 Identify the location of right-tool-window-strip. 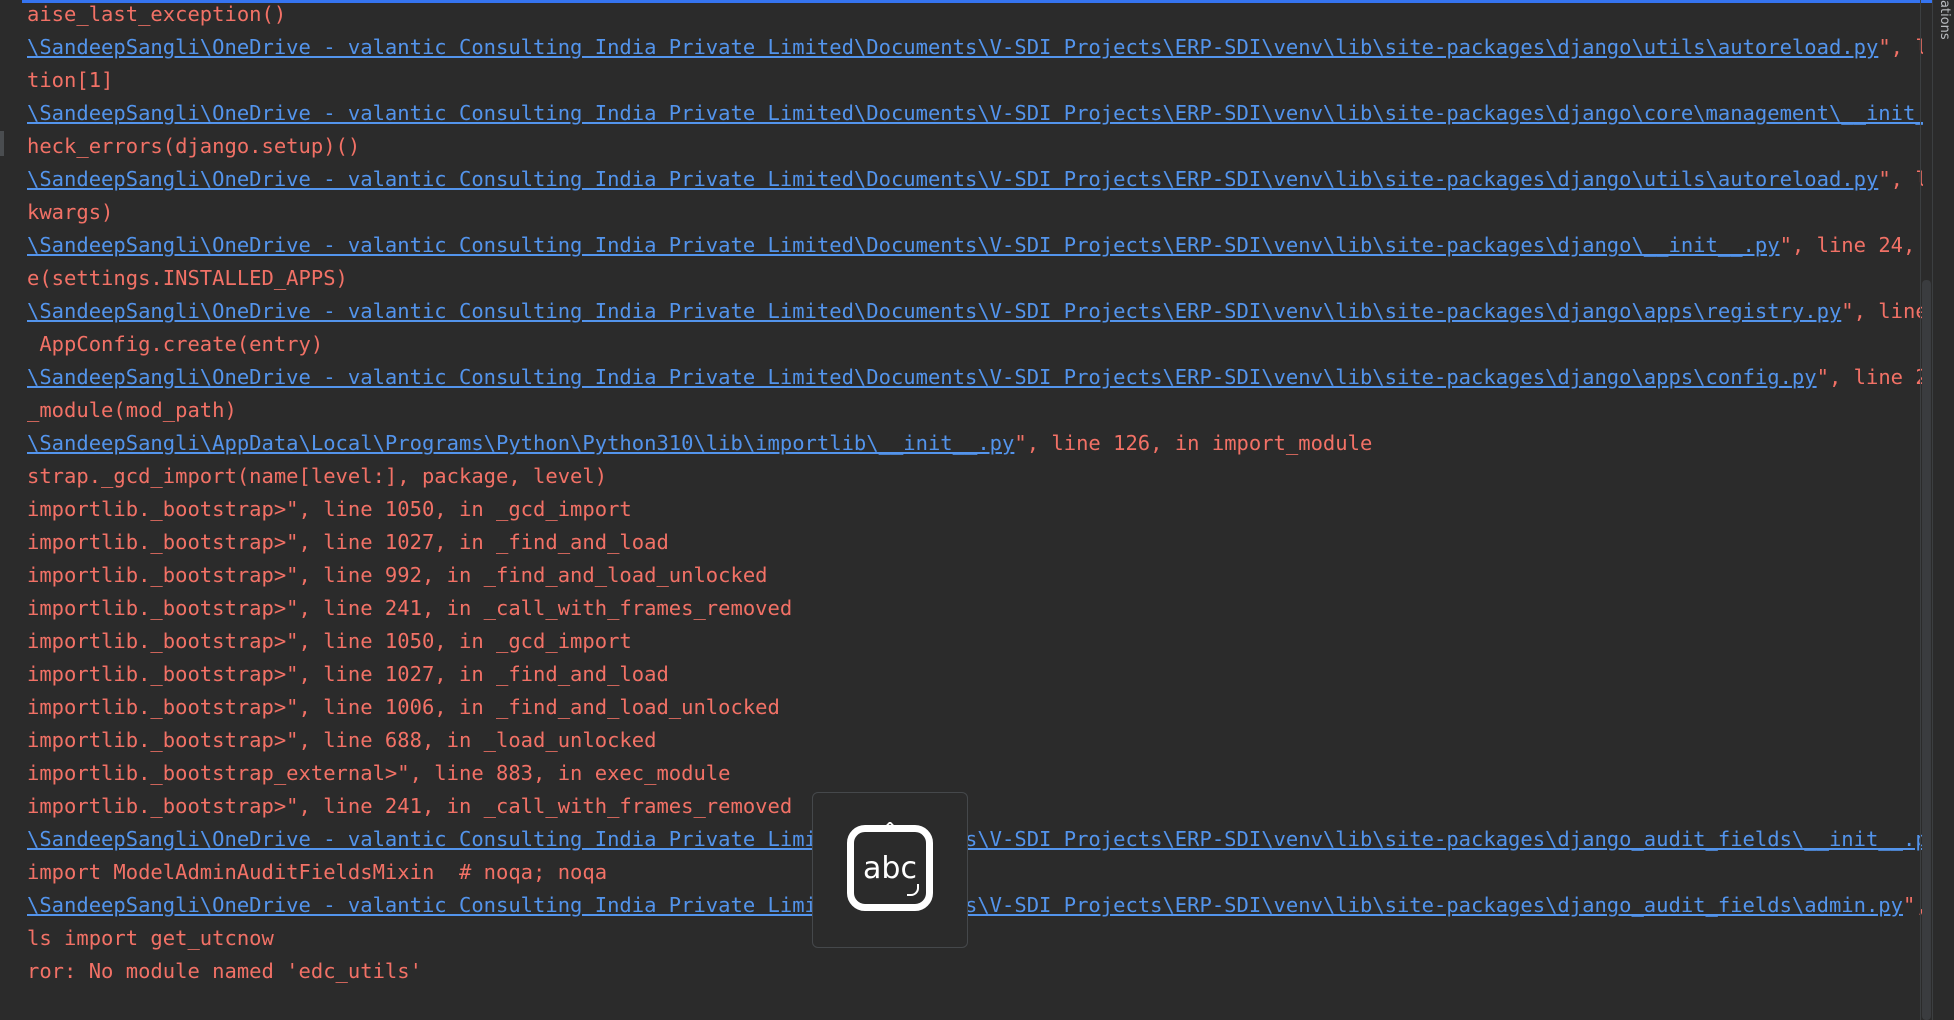
(1943, 510).